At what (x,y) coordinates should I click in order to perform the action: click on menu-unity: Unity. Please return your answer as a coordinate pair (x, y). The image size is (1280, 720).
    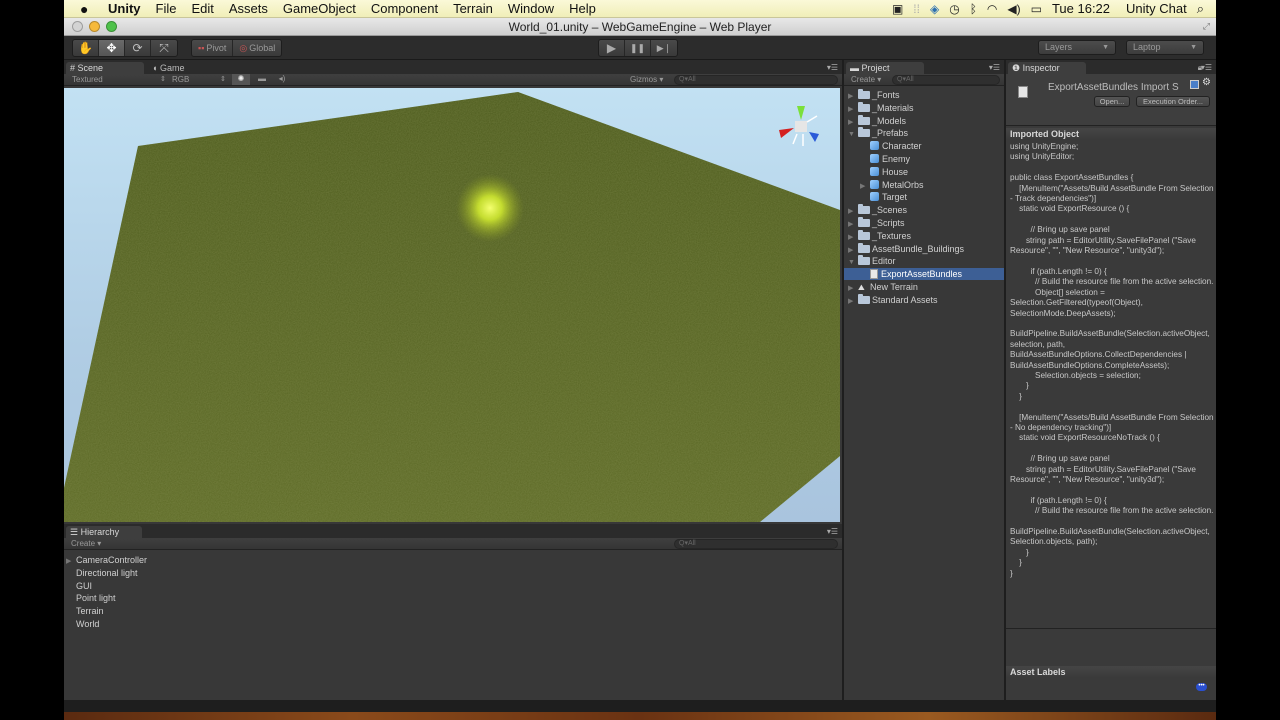
    Looking at the image, I should click on (124, 8).